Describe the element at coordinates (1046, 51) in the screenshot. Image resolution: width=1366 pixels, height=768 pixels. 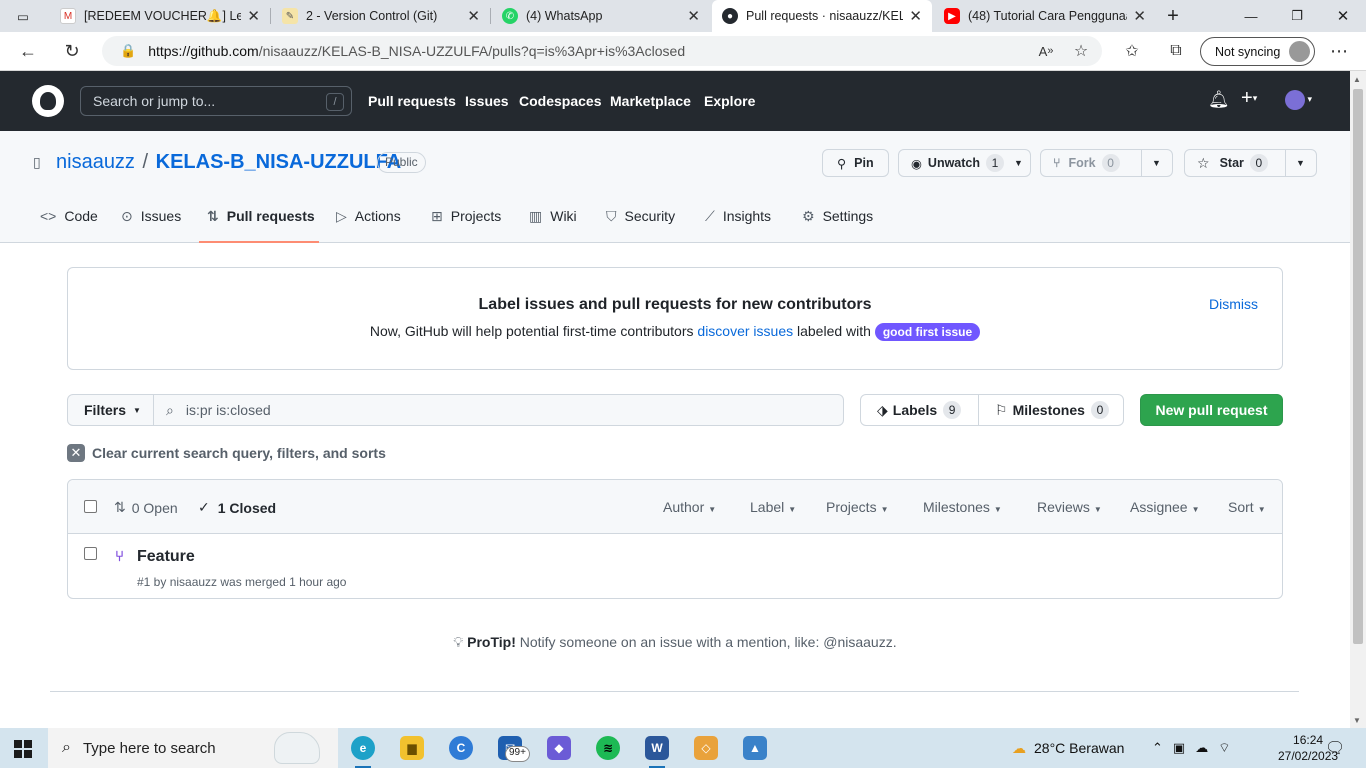
I see `read-aloud-icon: A»` at that location.